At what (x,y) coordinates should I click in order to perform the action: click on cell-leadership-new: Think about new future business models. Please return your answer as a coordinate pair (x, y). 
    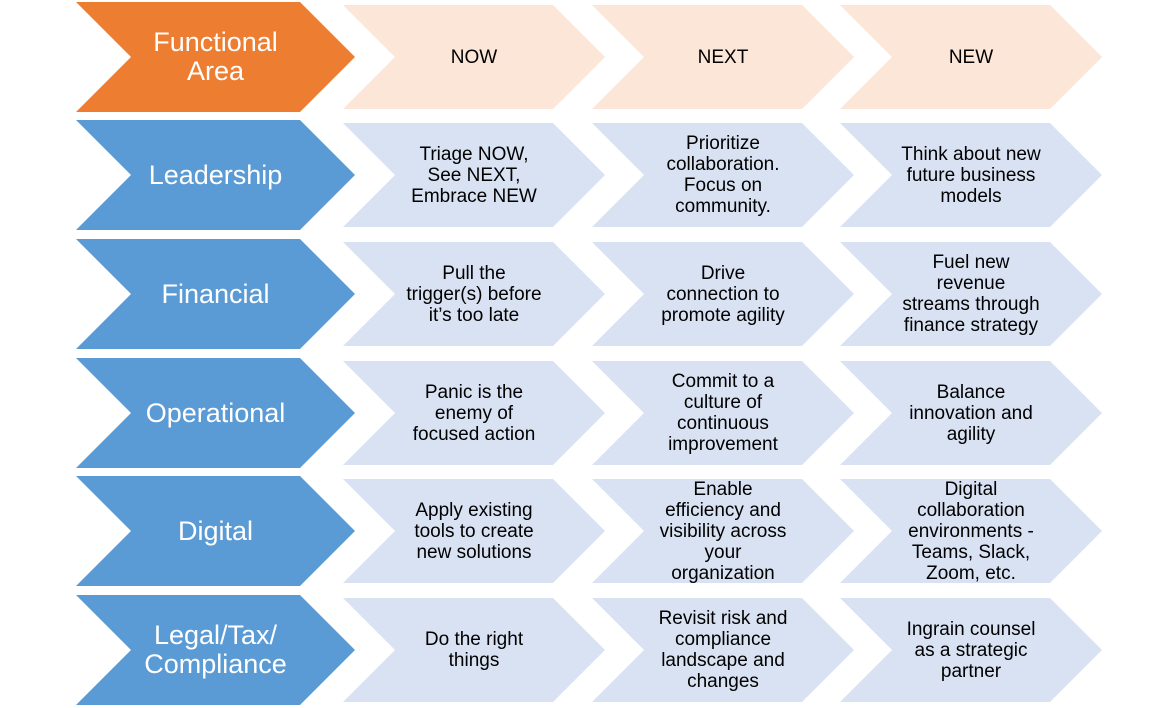
    Looking at the image, I should click on (971, 175).